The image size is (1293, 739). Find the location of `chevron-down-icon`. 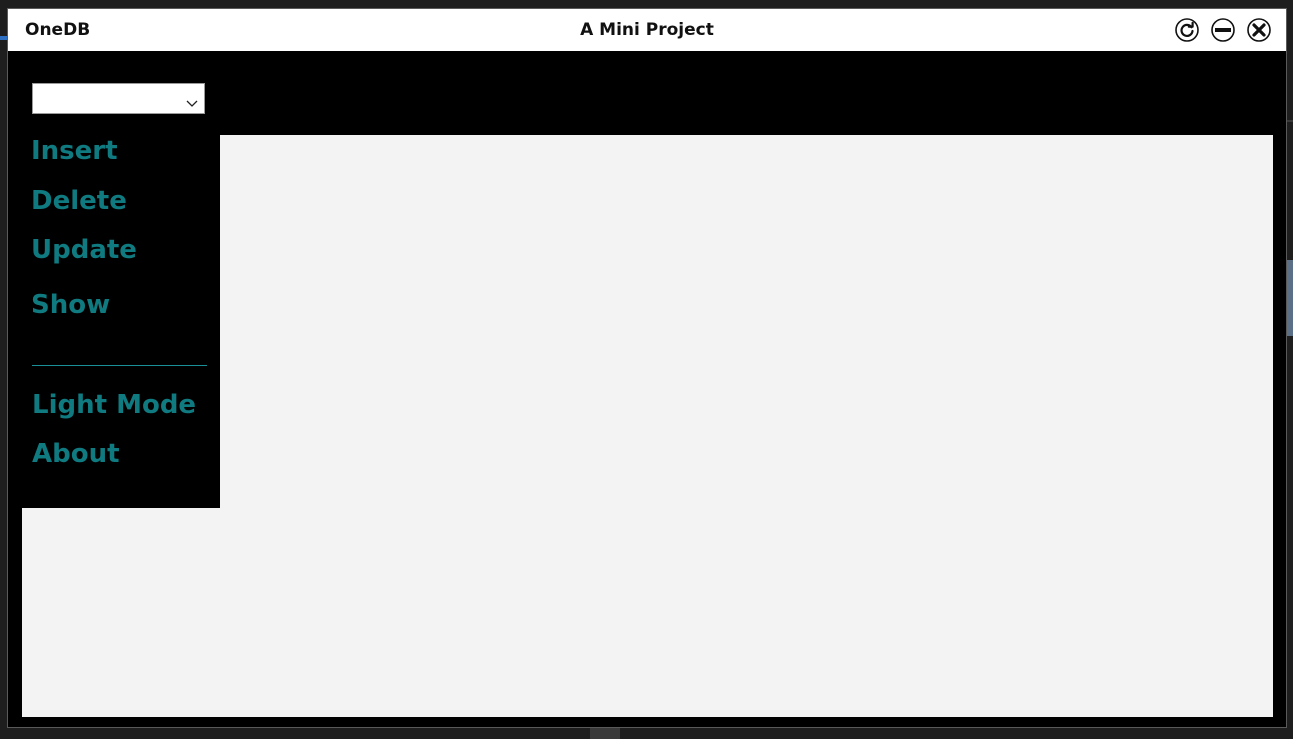

chevron-down-icon is located at coordinates (192, 100).